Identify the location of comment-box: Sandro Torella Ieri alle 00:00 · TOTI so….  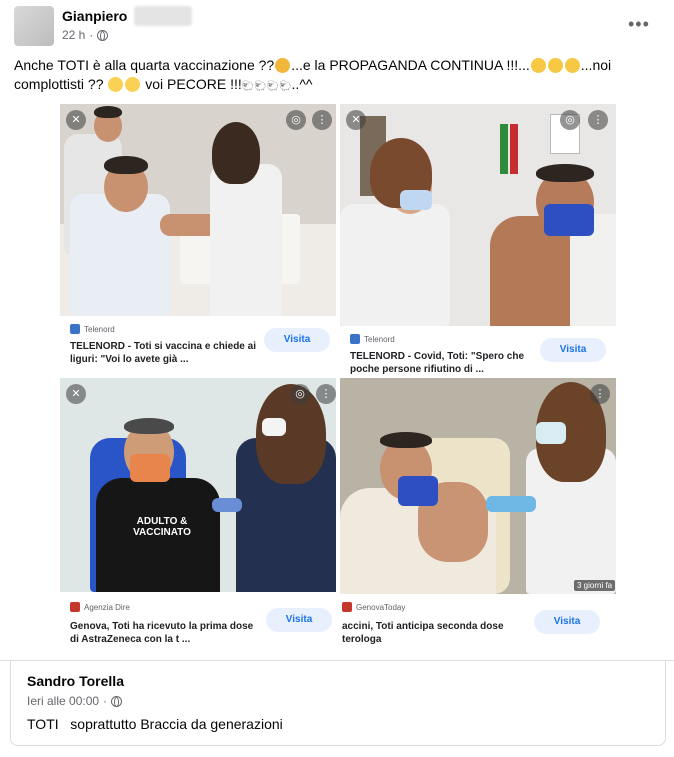
(338, 703).